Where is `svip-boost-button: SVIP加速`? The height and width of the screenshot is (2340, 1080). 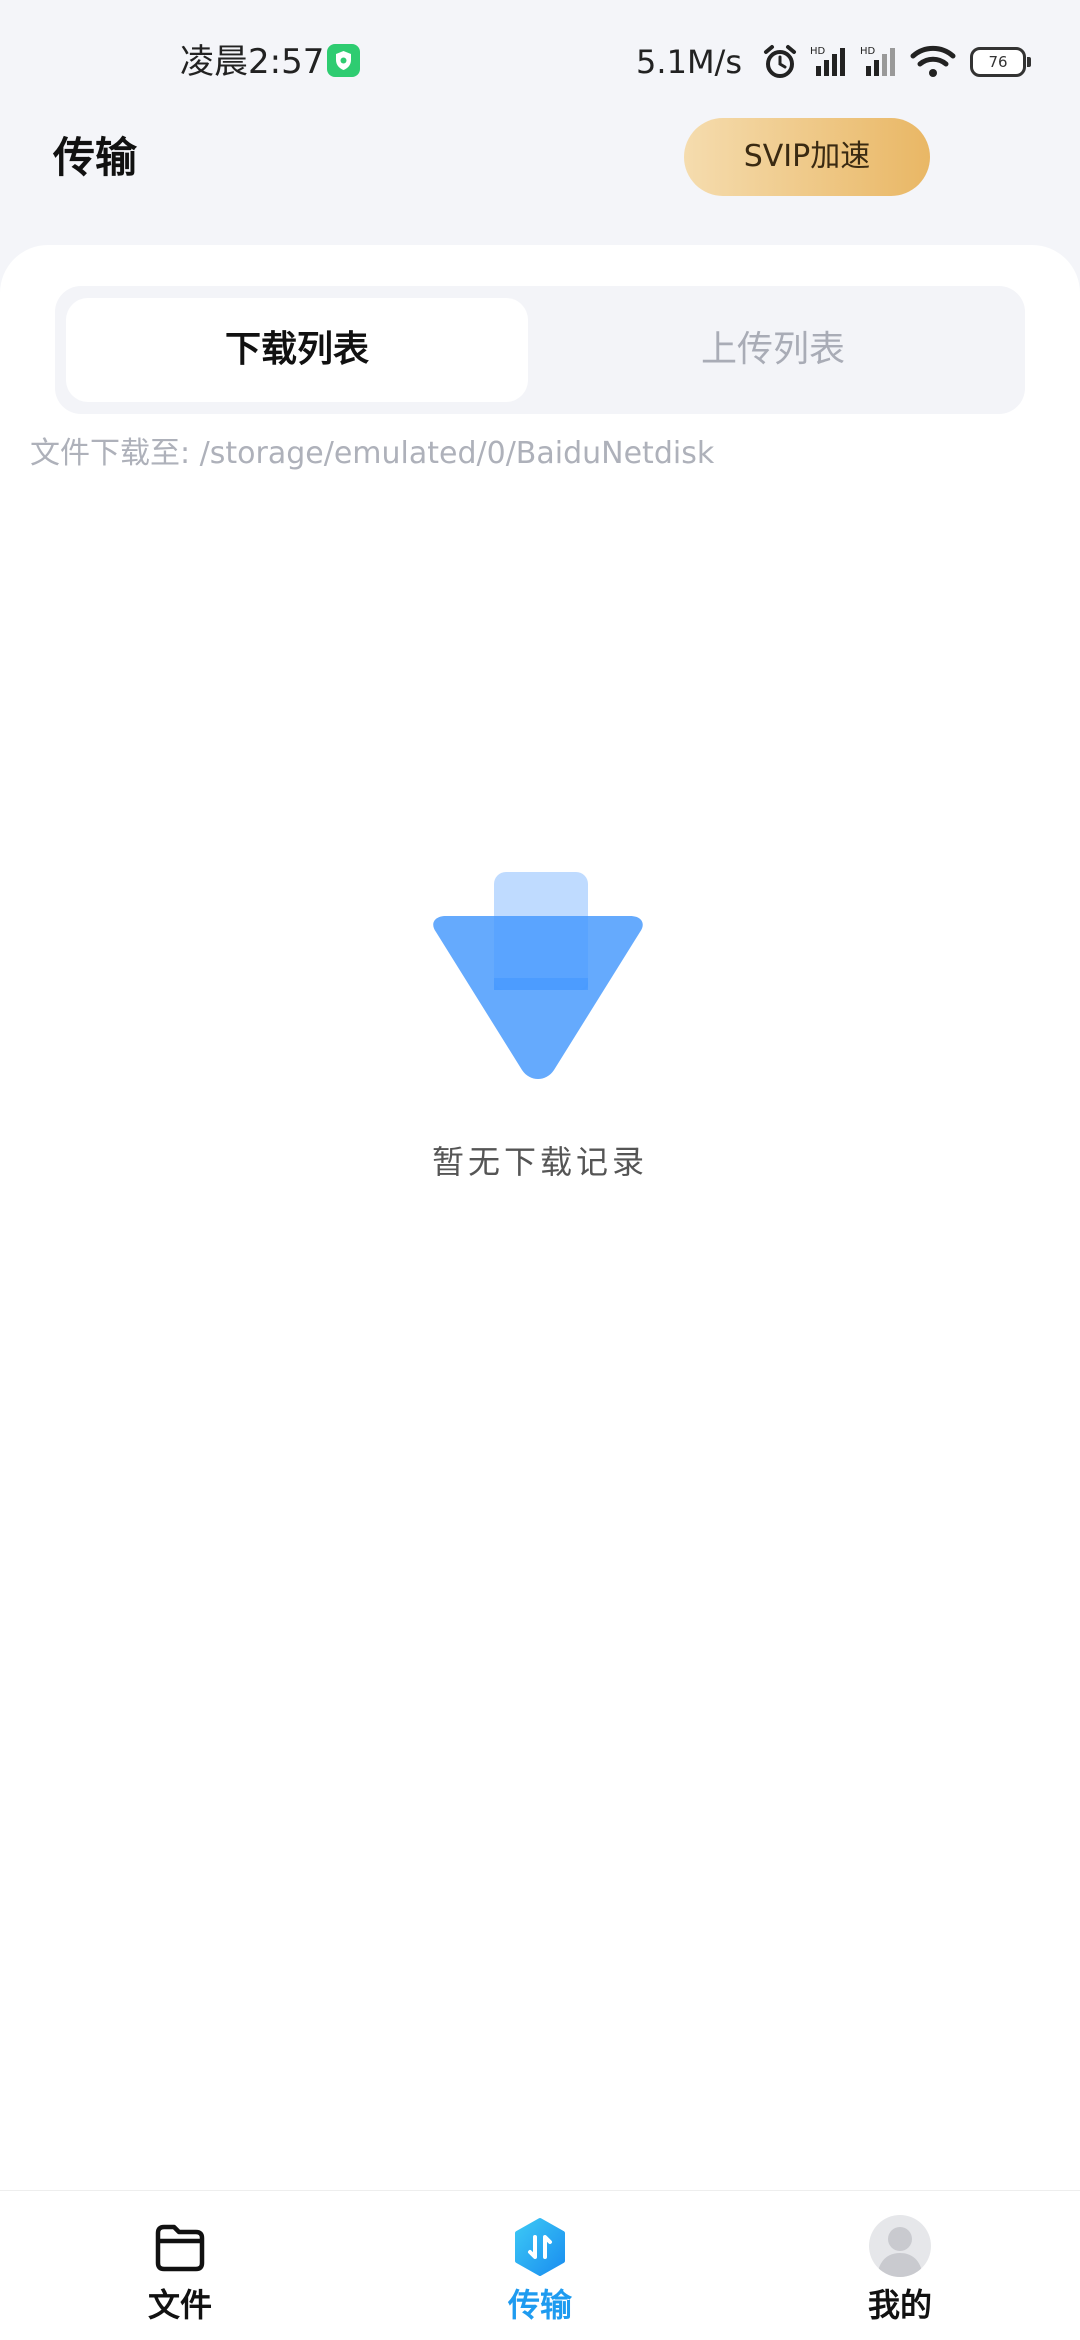
svip-boost-button: SVIP加速 is located at coordinates (807, 157).